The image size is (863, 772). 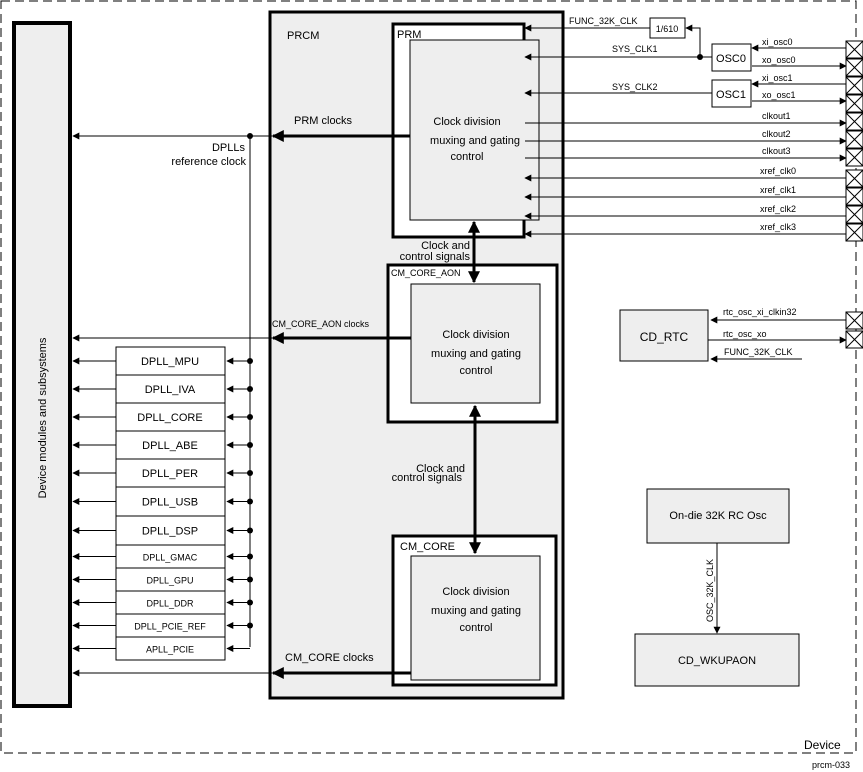 What do you see at coordinates (476, 354) in the screenshot?
I see `cm-core-aon-control-line2: muxing and gating` at bounding box center [476, 354].